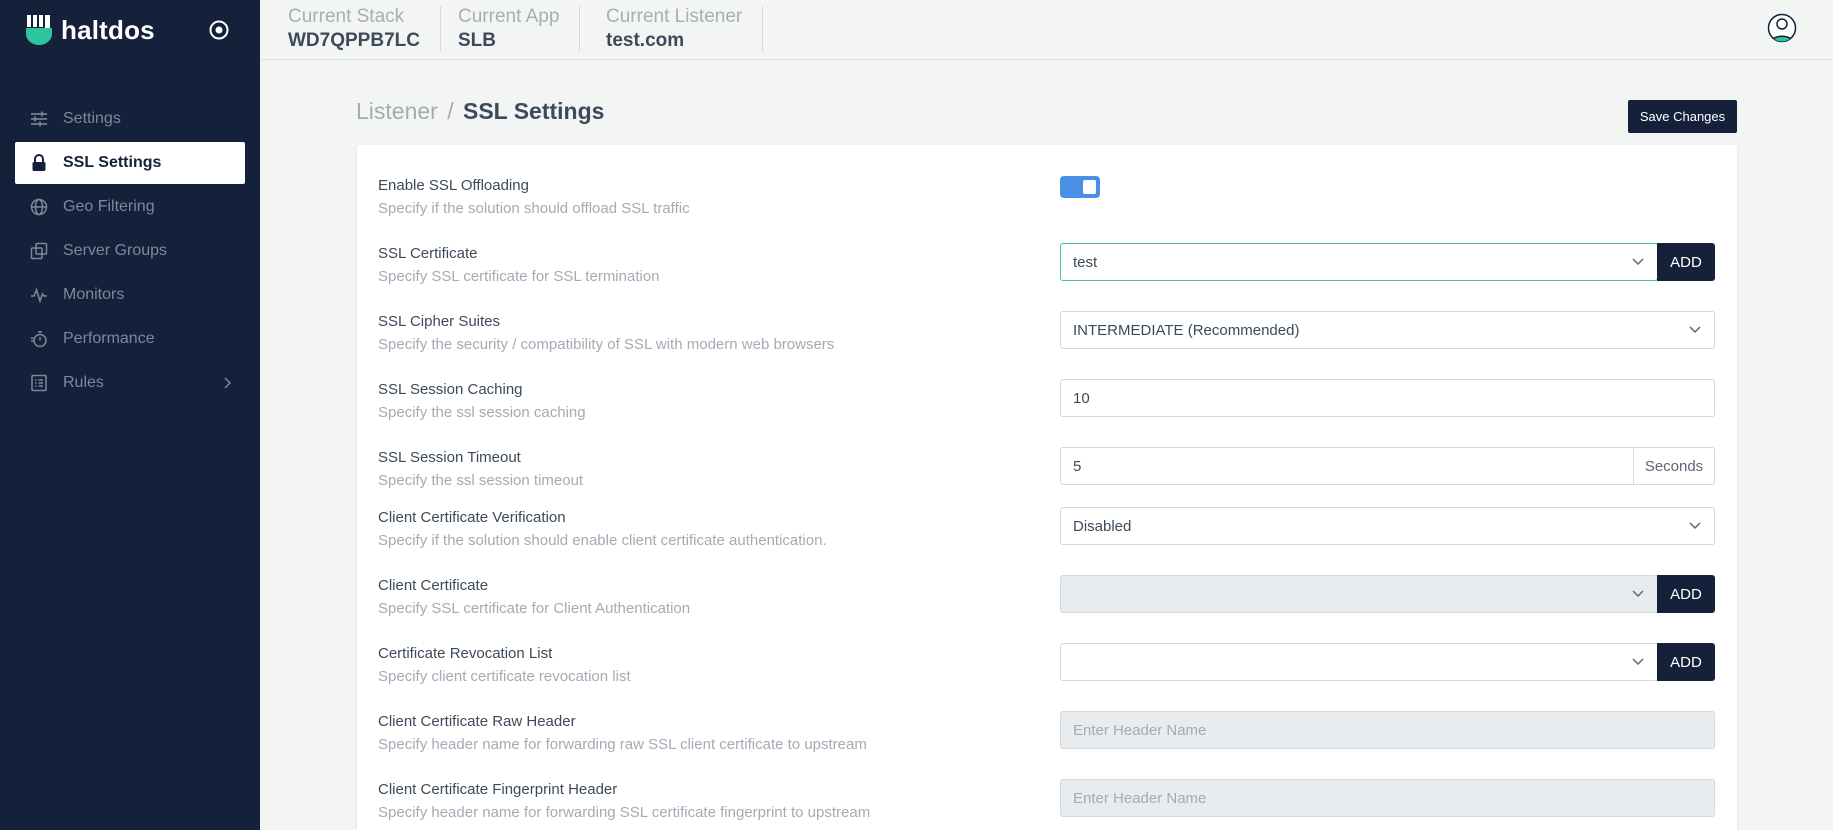  Describe the element at coordinates (1089, 187) in the screenshot. I see `toggle-knob` at that location.